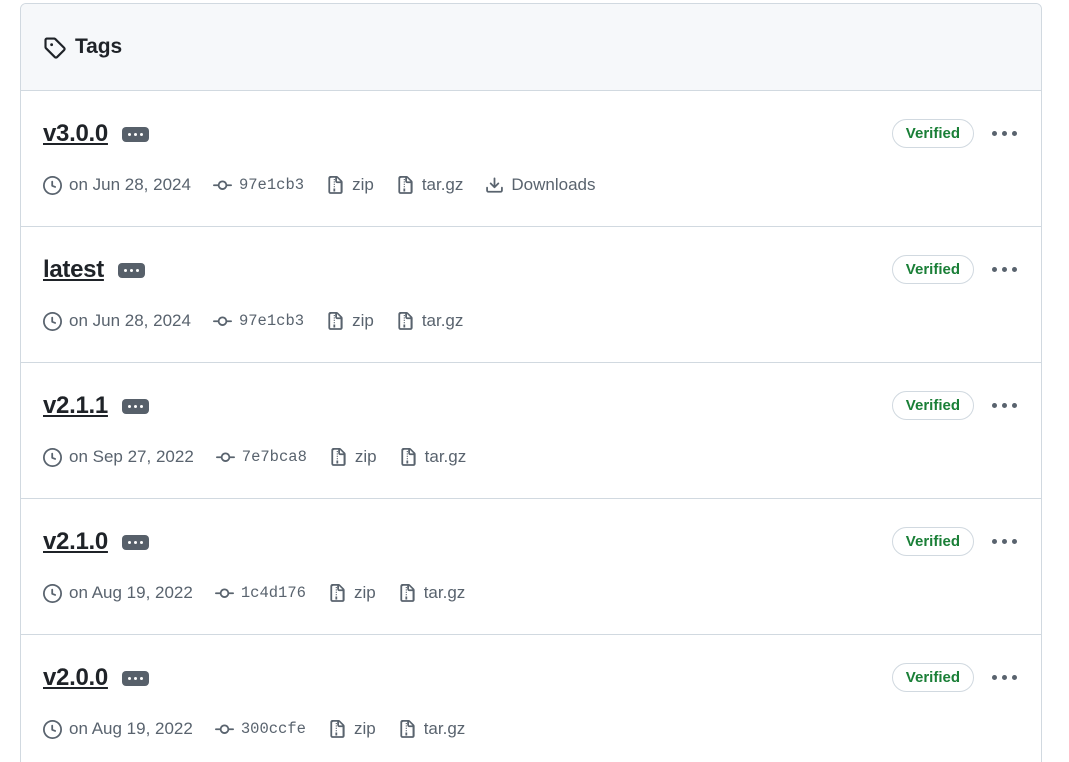 The width and height of the screenshot is (1069, 762). I want to click on tag-commit-sha: 7e7bca8, so click(274, 457).